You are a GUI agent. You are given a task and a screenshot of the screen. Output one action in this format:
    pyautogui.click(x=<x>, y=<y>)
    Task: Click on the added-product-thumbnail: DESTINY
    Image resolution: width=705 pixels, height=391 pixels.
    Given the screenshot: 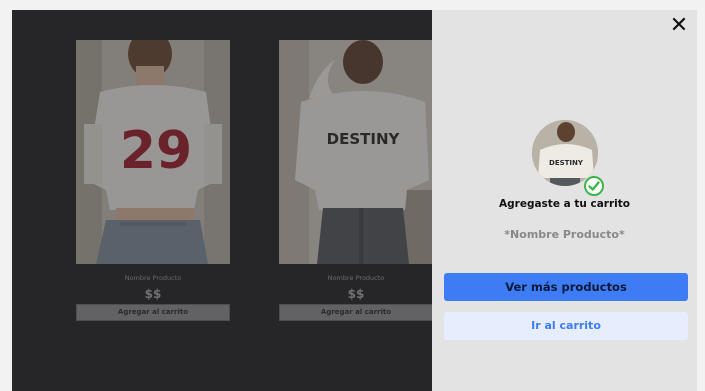 What is the action you would take?
    pyautogui.click(x=570, y=158)
    